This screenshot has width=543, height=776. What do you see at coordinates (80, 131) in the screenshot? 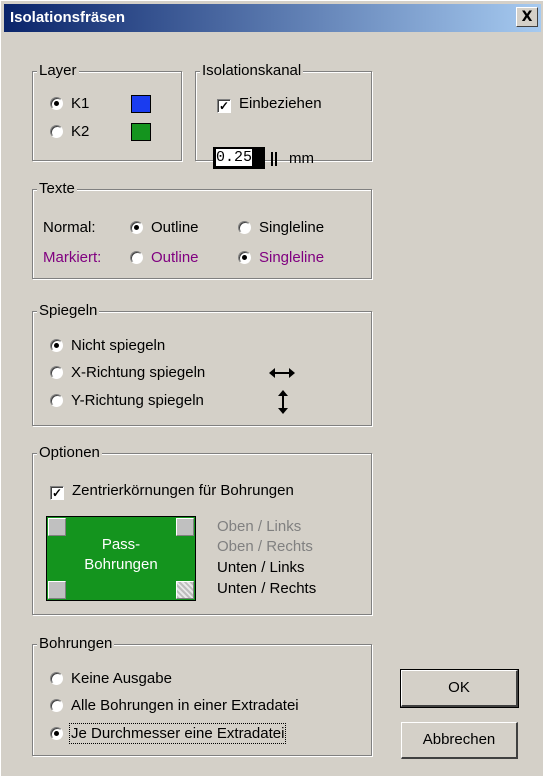
I see `layer-k2-label: K2` at bounding box center [80, 131].